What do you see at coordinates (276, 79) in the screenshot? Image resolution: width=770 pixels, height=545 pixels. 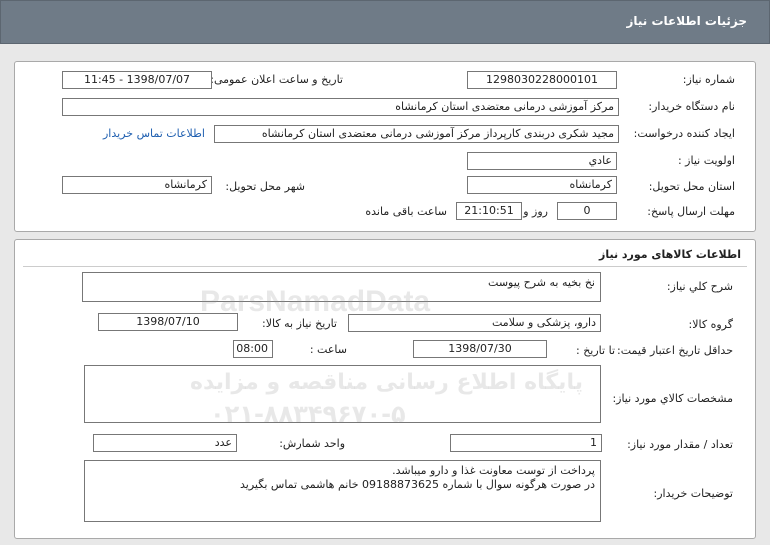 I see `announce-datetime-label: تاریخ و ساعت اعلان عمومی:` at bounding box center [276, 79].